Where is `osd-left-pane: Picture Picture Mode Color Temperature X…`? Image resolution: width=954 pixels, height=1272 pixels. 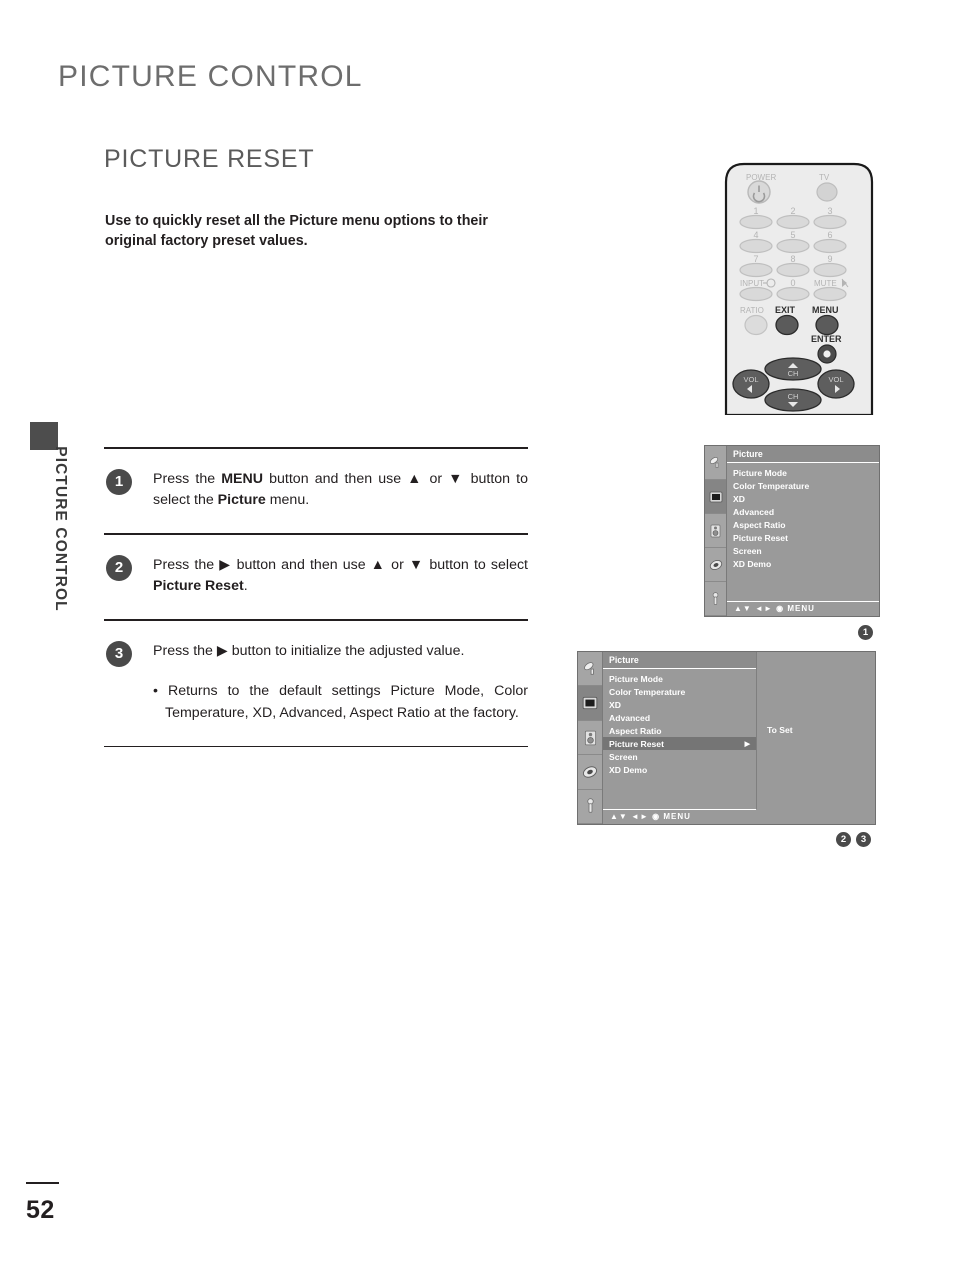 osd-left-pane: Picture Picture Mode Color Temperature X… is located at coordinates (680, 730).